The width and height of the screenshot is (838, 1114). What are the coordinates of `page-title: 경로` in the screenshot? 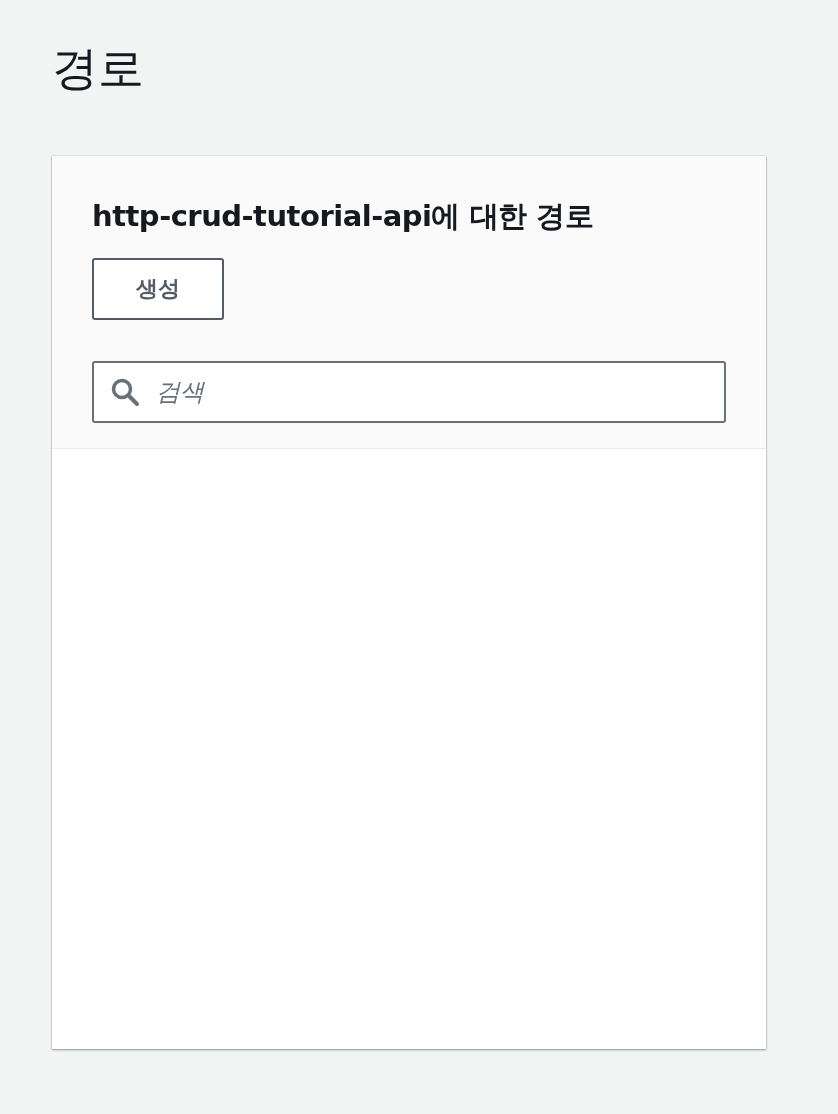 It's located at (98, 68).